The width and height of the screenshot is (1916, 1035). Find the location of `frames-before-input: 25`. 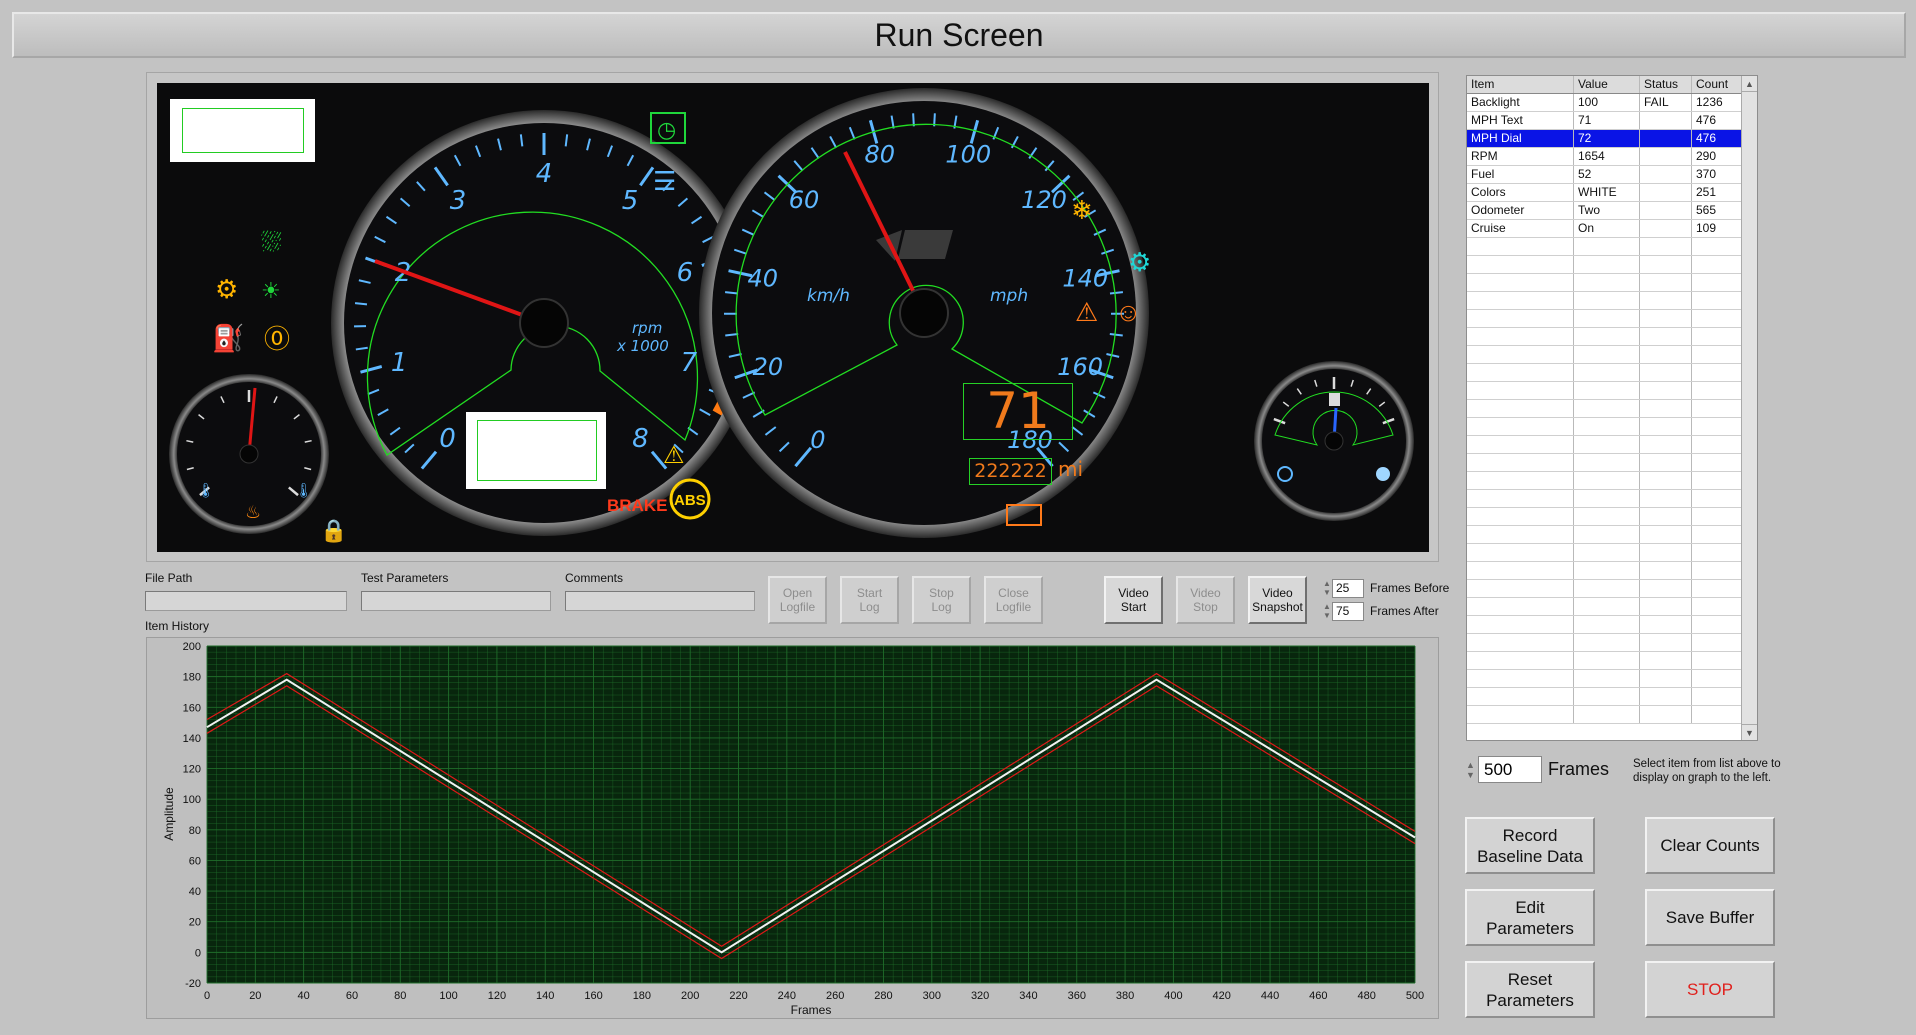

frames-before-input: 25 is located at coordinates (1348, 588).